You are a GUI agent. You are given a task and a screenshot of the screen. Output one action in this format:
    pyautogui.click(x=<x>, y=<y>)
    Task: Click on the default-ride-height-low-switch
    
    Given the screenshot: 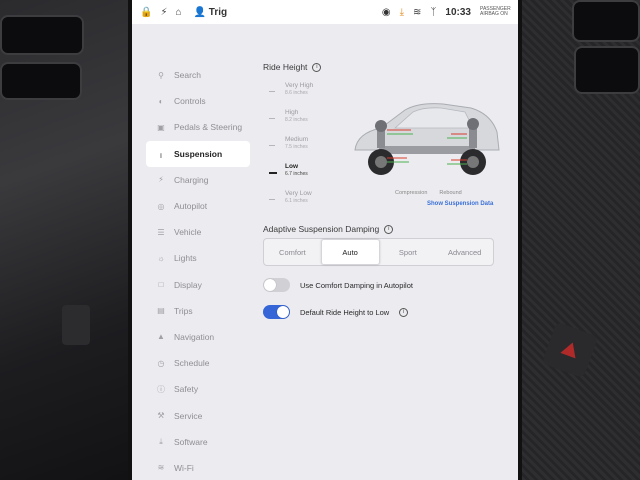 What is the action you would take?
    pyautogui.click(x=276, y=312)
    